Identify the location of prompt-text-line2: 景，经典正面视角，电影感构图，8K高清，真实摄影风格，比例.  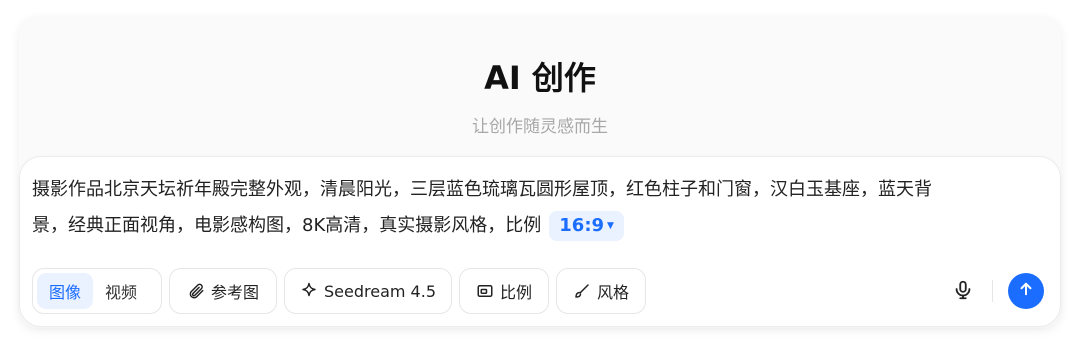
(287, 225).